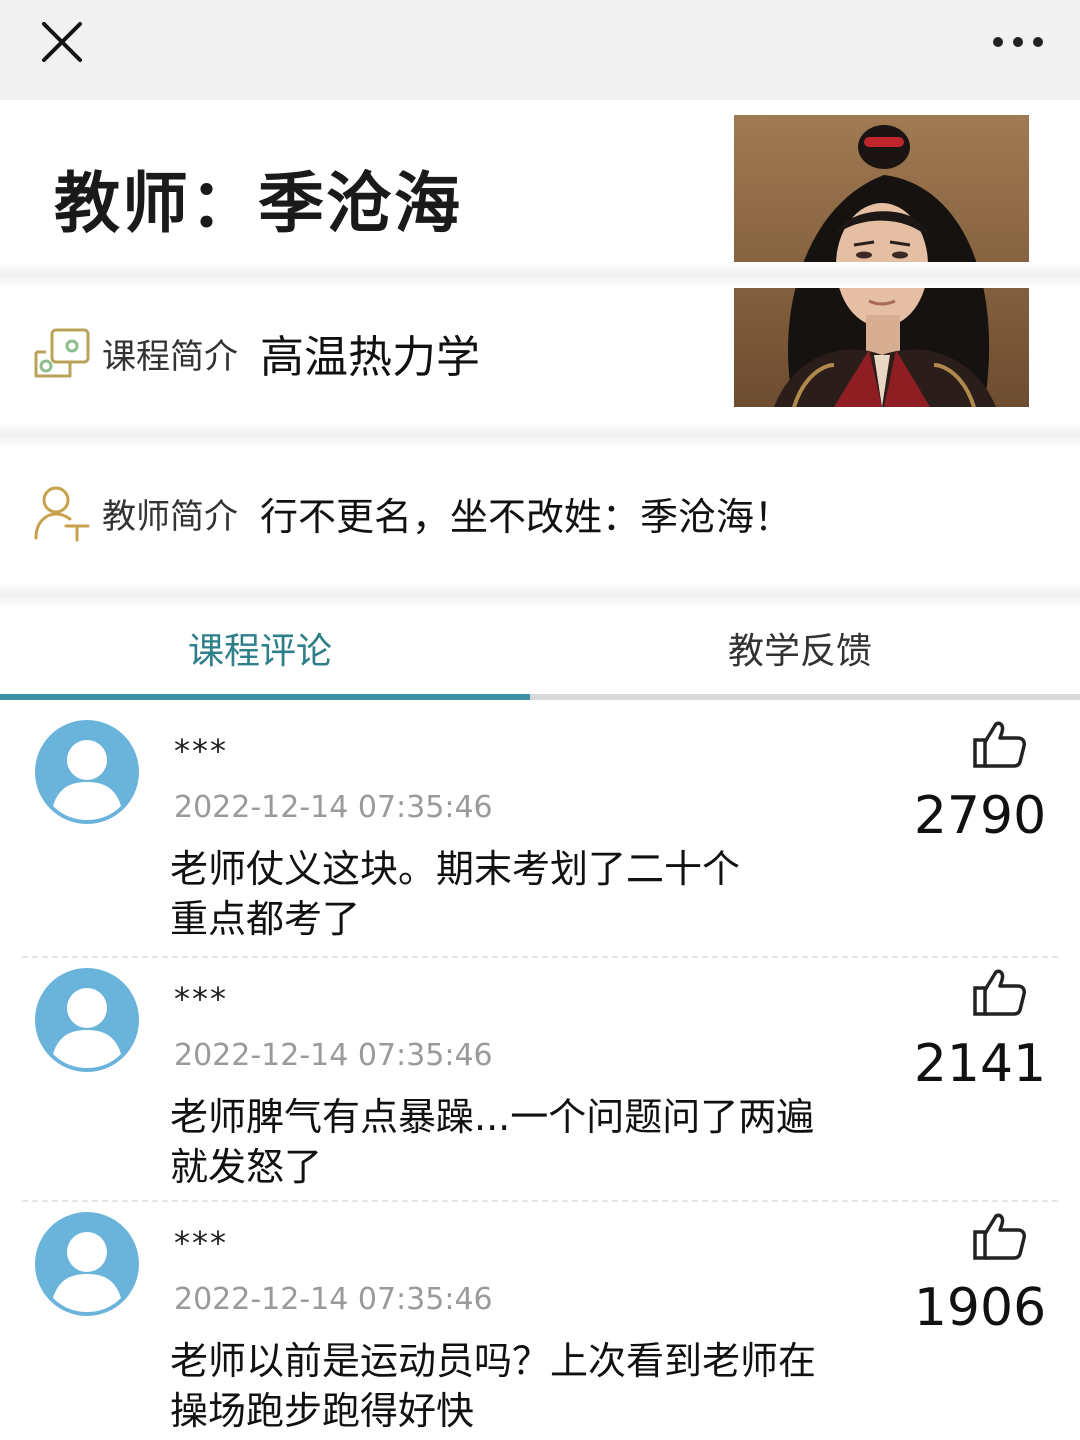  What do you see at coordinates (515, 1142) in the screenshot?
I see `comment-text: 老师脾气有点暴躁...一个问题问了两遍 就发怒了` at bounding box center [515, 1142].